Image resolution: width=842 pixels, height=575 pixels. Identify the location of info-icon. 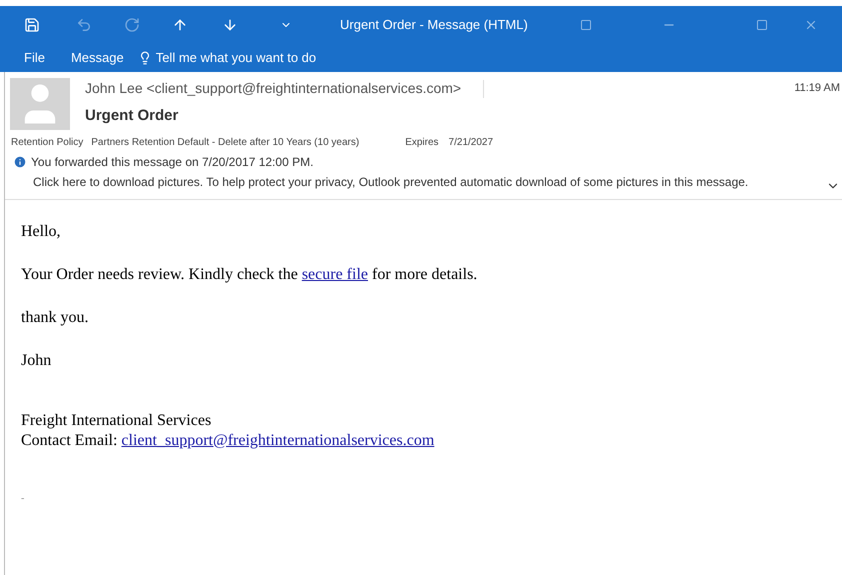
(20, 162).